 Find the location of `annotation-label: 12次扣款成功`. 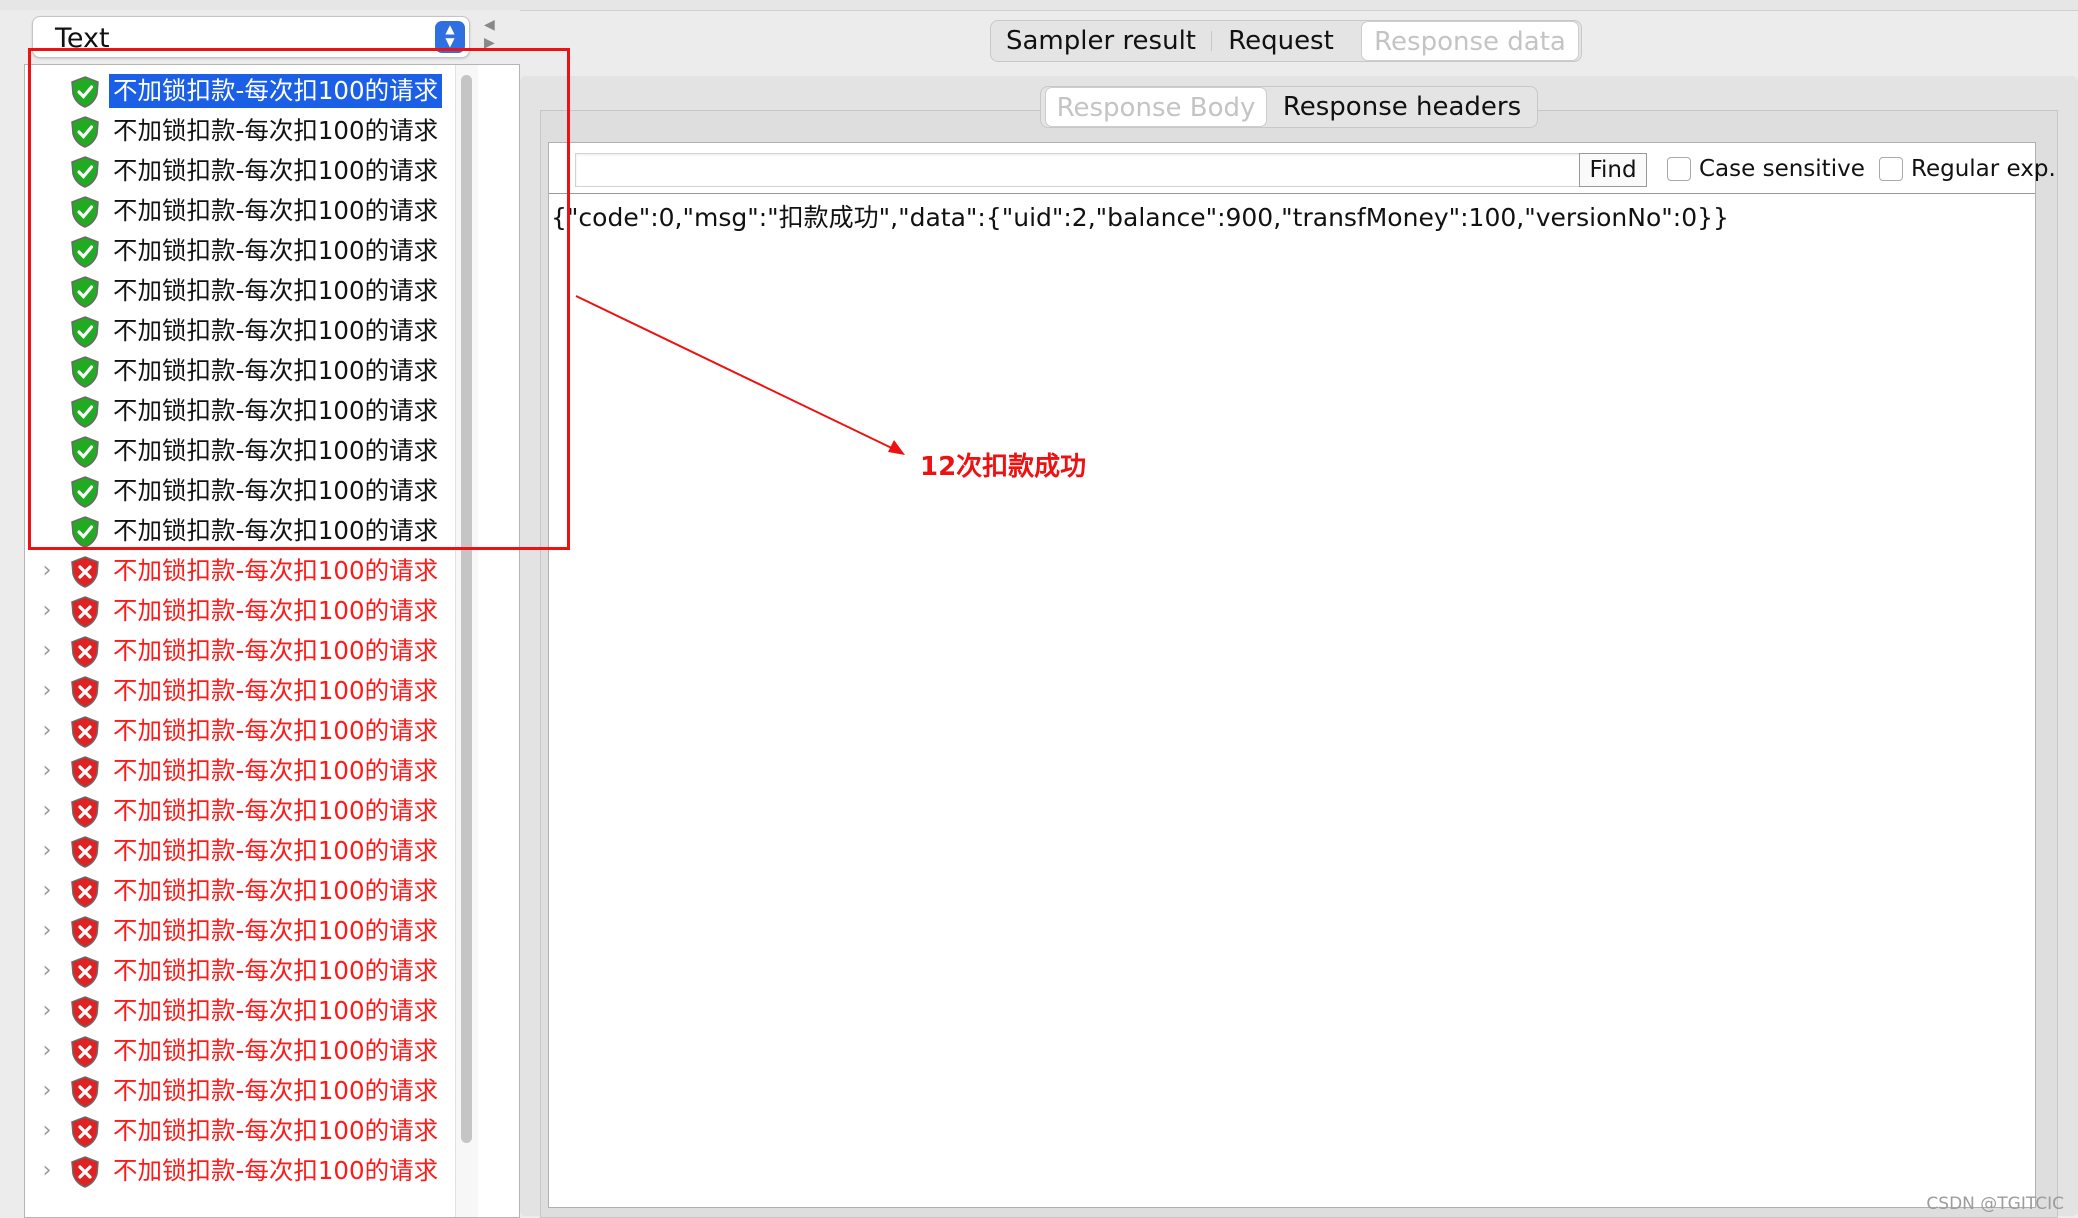

annotation-label: 12次扣款成功 is located at coordinates (1003, 467).